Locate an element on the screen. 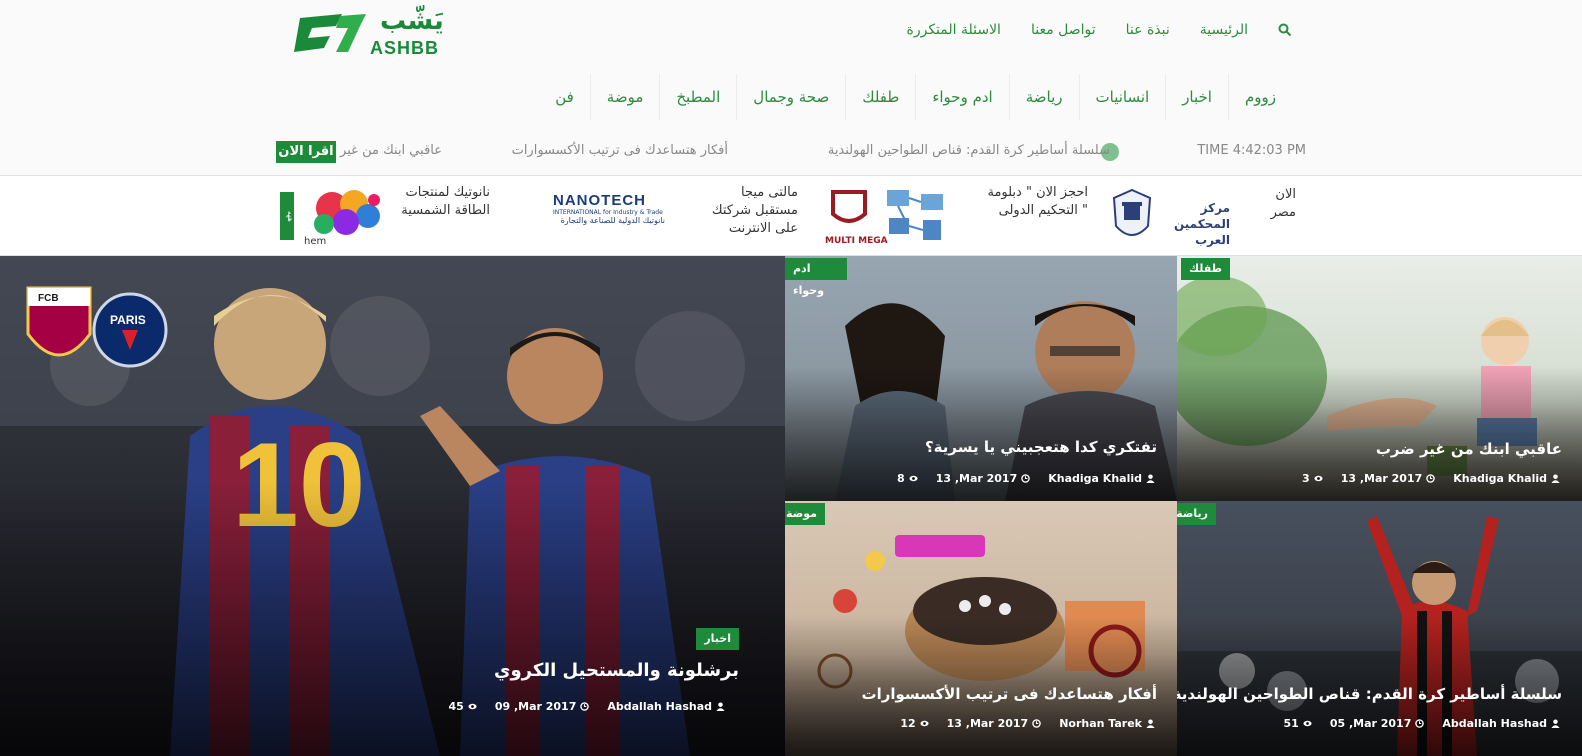 Image resolution: width=1582 pixels, height=756 pixels. arab-arbitrators-logo: مركز المحكمين العرب is located at coordinates (1170, 217).